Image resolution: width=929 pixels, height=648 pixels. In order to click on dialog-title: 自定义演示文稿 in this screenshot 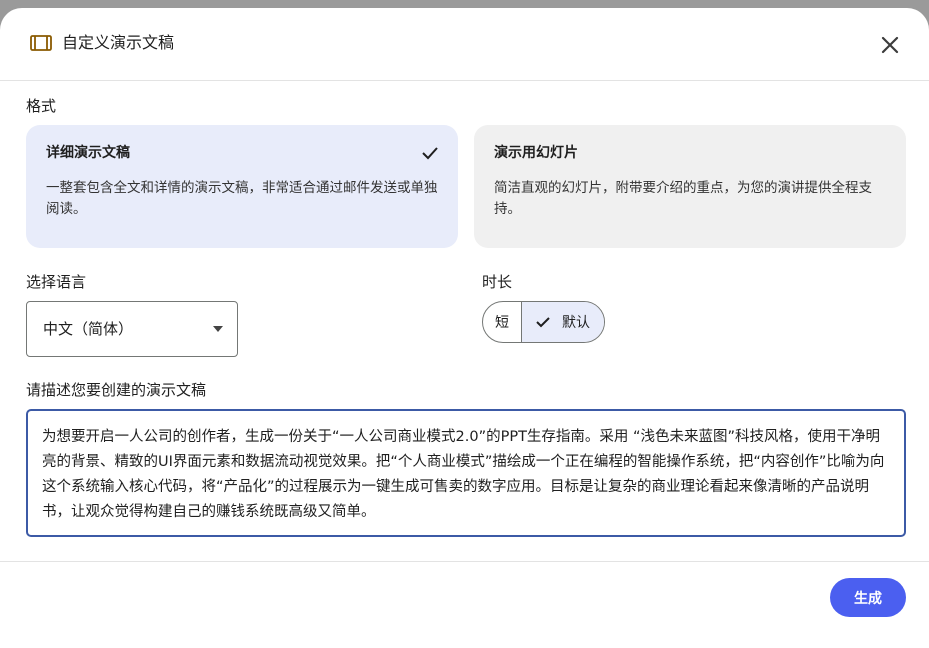, I will do `click(118, 42)`.